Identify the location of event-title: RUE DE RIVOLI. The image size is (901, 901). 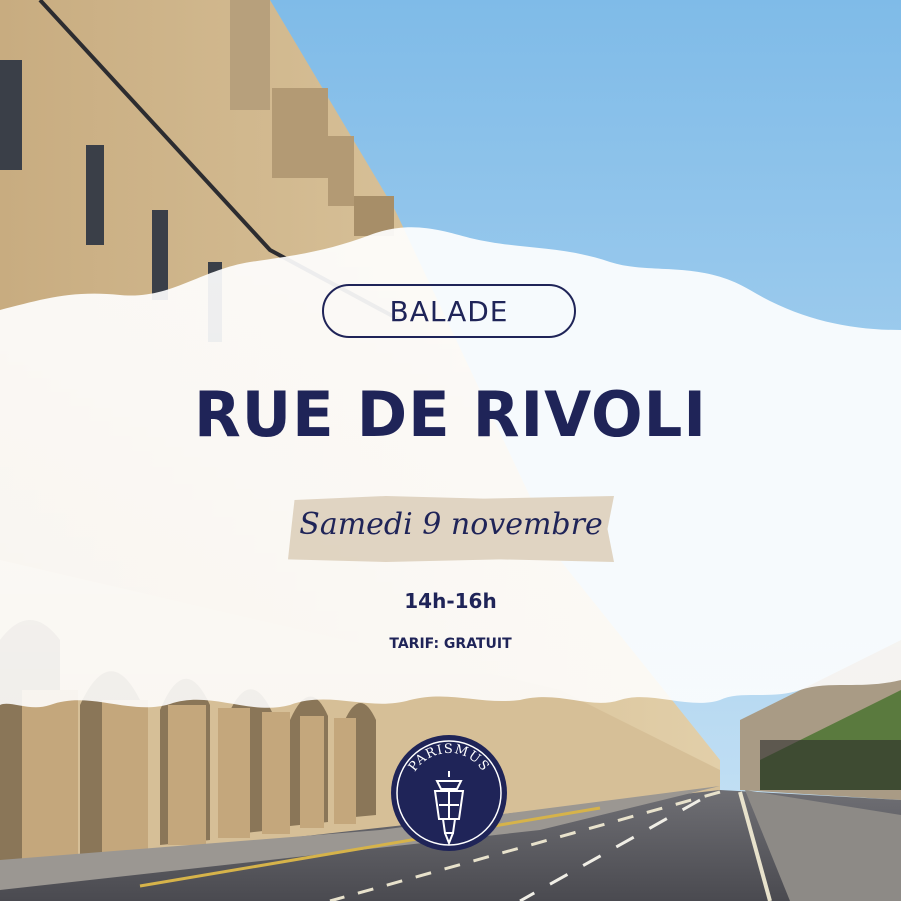
(450, 414).